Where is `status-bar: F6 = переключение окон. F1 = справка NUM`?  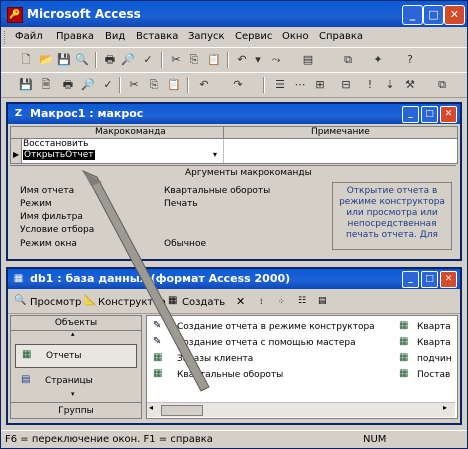
status-bar: F6 = переключение окон. F1 = справка NUM is located at coordinates (234, 439).